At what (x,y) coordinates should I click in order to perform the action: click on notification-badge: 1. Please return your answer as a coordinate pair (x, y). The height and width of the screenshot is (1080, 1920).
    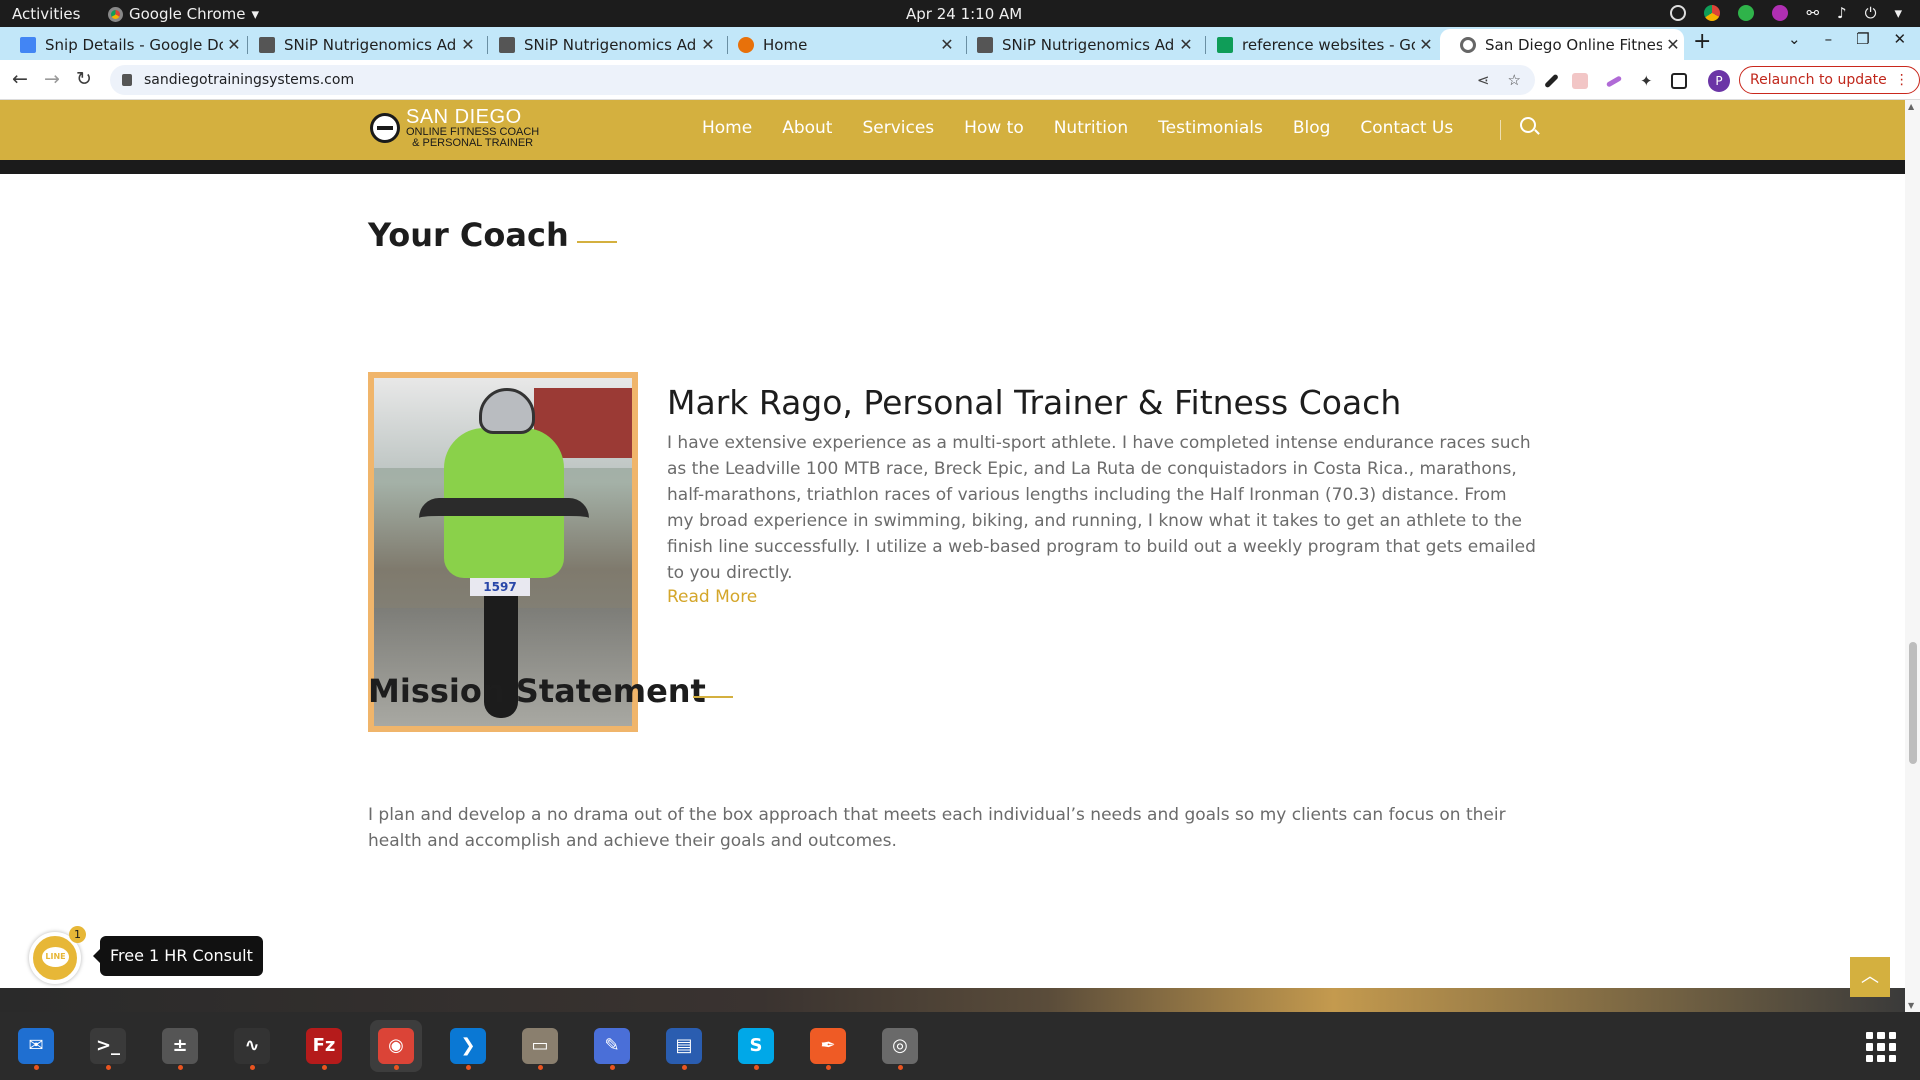
    Looking at the image, I should click on (77, 934).